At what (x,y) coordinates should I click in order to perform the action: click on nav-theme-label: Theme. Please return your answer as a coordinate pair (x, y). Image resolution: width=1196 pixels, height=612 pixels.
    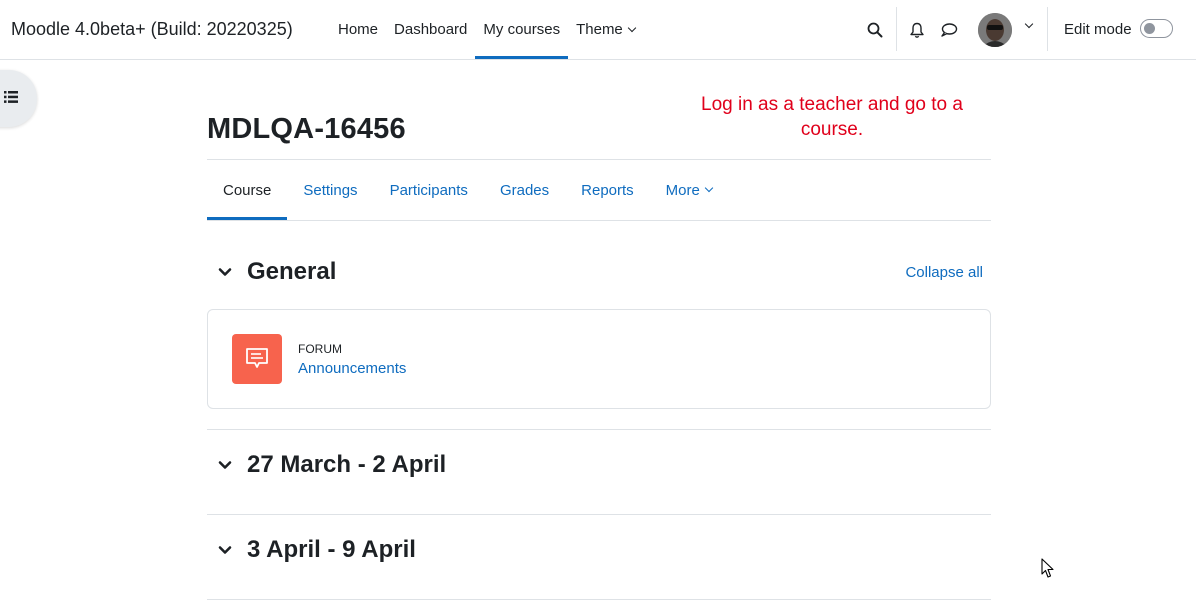
    Looking at the image, I should click on (599, 29).